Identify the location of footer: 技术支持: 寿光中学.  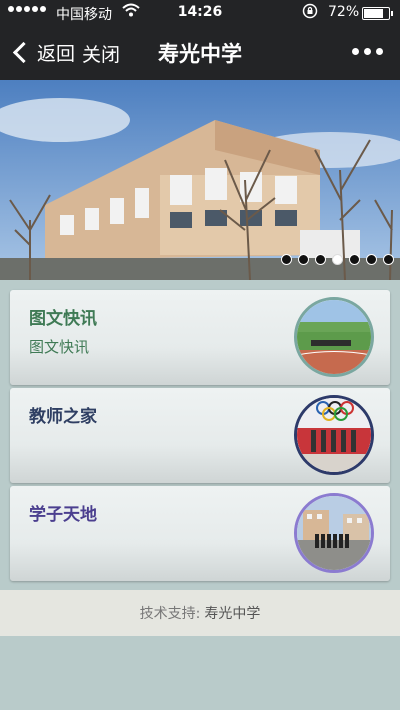
(200, 613).